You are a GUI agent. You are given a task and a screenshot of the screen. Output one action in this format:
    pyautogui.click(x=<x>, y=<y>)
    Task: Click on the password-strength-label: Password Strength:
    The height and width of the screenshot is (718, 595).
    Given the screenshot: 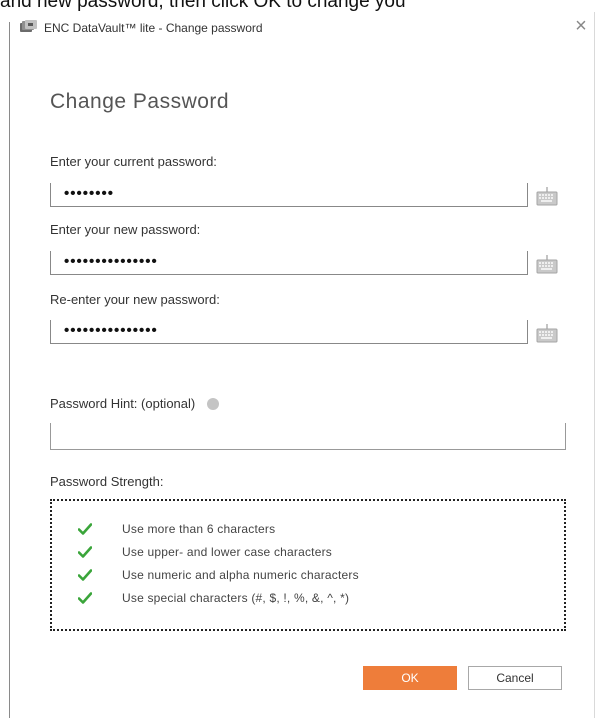 What is the action you would take?
    pyautogui.click(x=107, y=481)
    